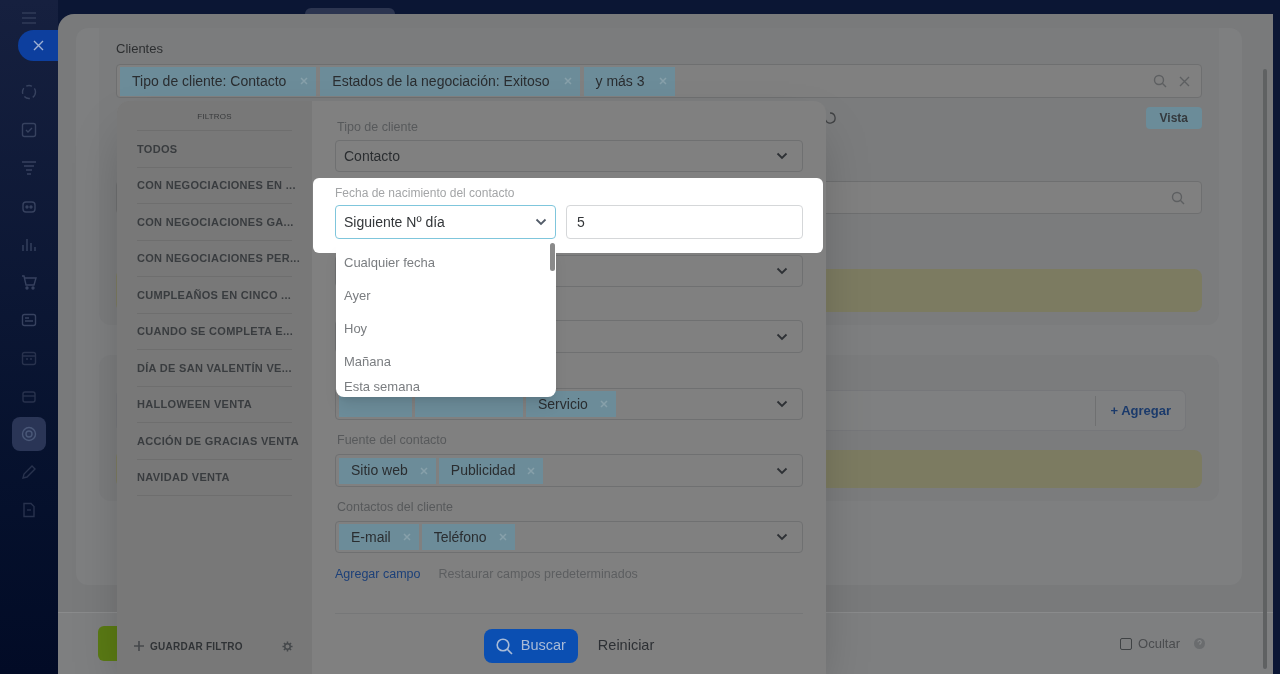 The image size is (1280, 674). Describe the element at coordinates (684, 222) in the screenshot. I see `number-input: 5` at that location.